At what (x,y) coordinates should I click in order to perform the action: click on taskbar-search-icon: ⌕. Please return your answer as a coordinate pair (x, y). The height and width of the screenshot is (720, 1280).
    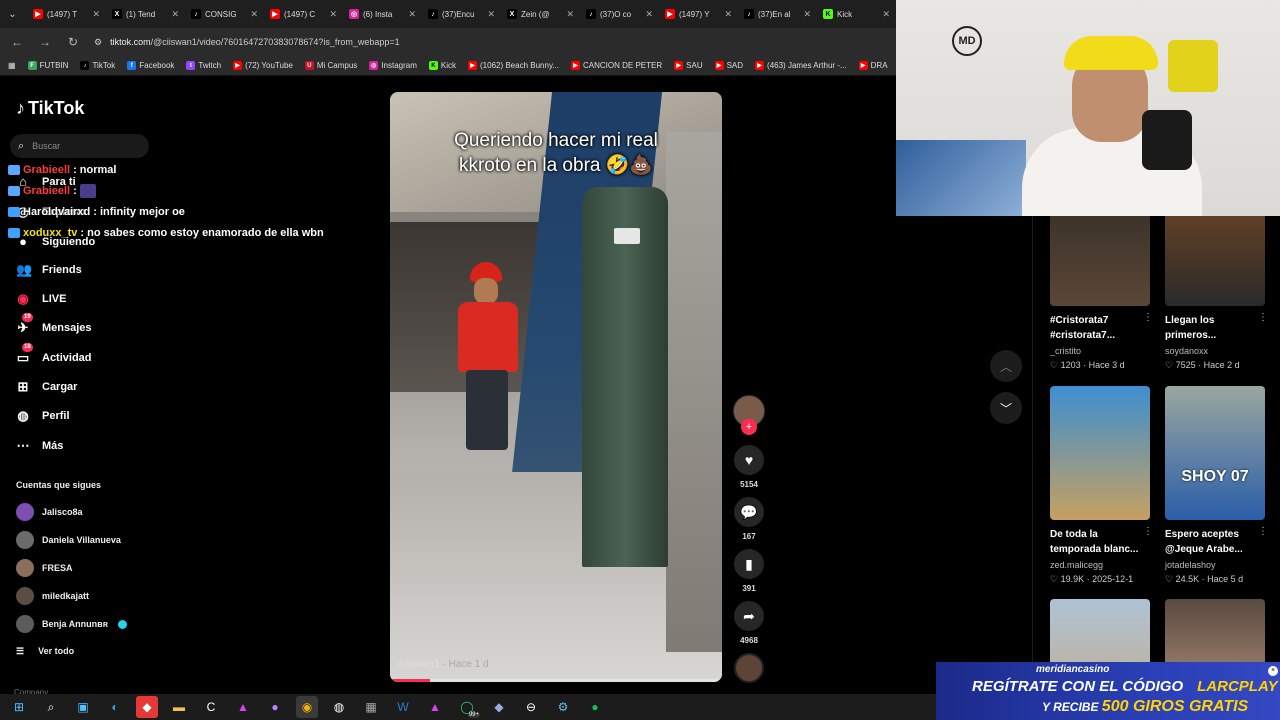
    Looking at the image, I should click on (51, 707).